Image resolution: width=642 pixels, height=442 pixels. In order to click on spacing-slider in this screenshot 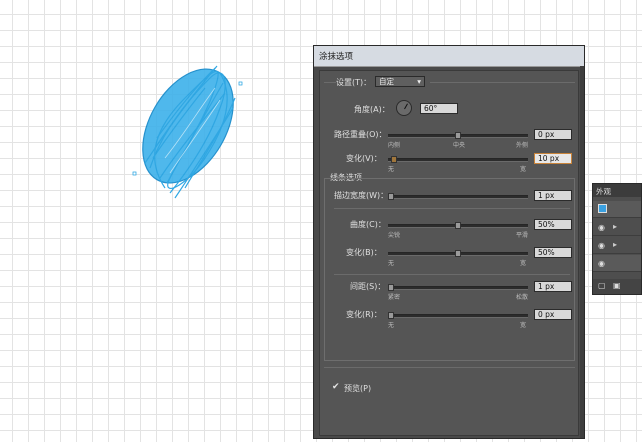, I will do `click(458, 287)`.